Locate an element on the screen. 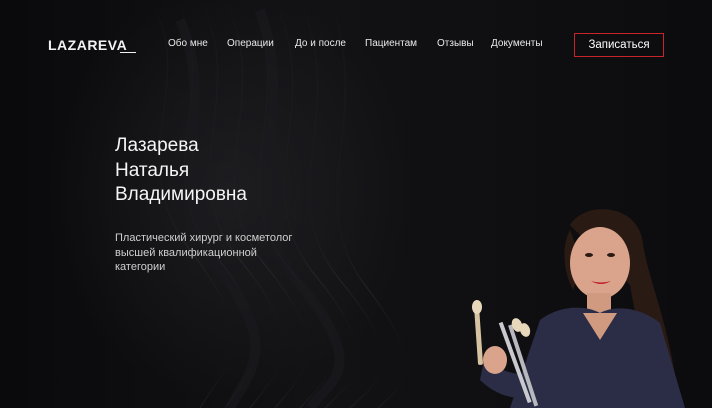 The height and width of the screenshot is (408, 712). hero-title: Лазарева Наталья Владимировна is located at coordinates (181, 171).